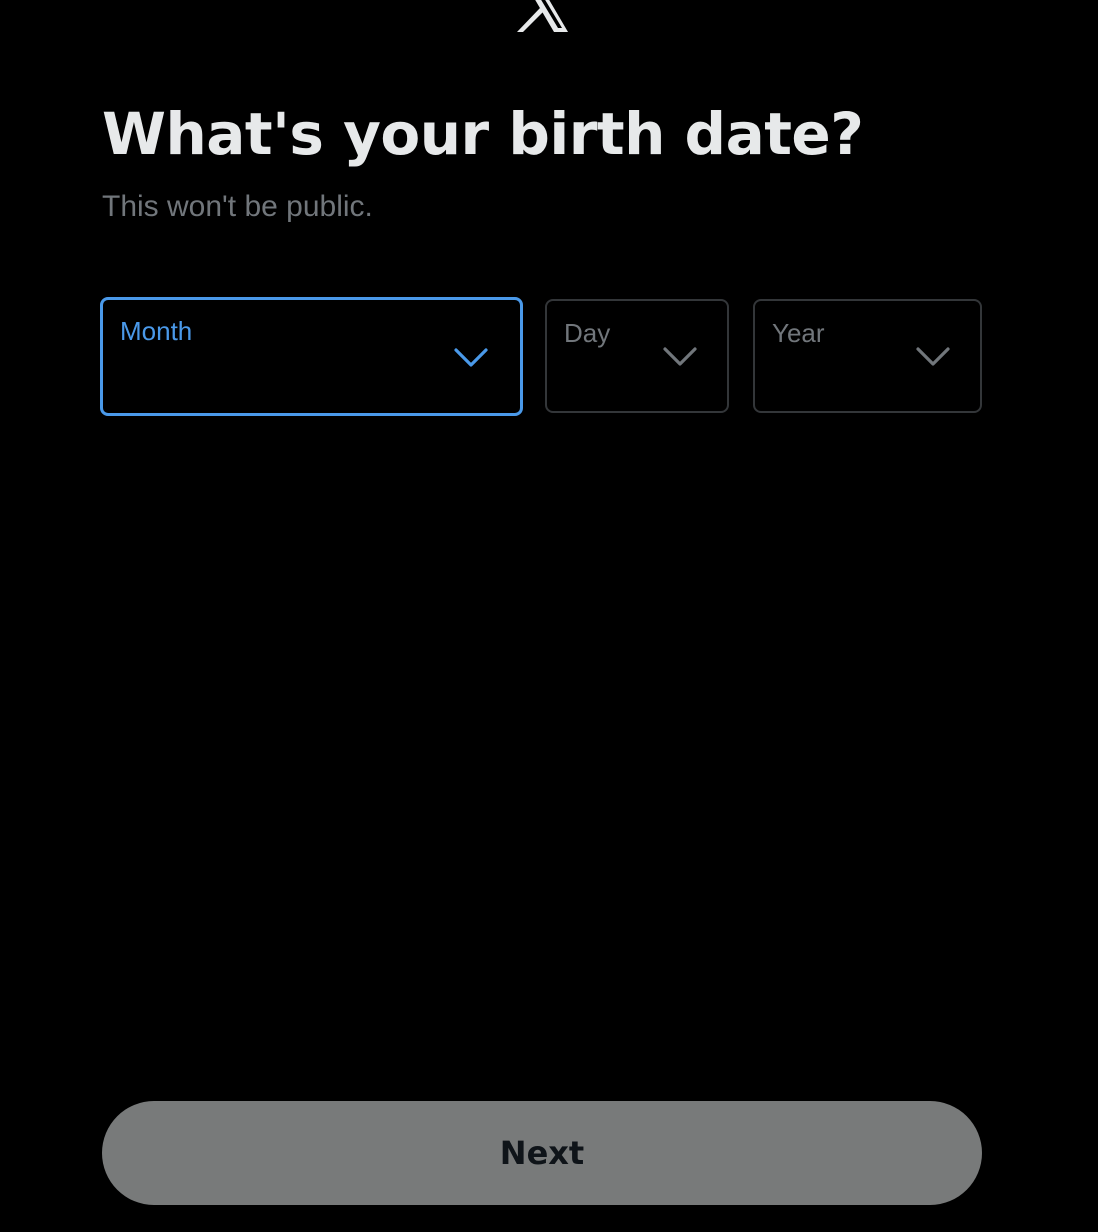  What do you see at coordinates (237, 206) in the screenshot?
I see `page-subtitle: This won't be public.` at bounding box center [237, 206].